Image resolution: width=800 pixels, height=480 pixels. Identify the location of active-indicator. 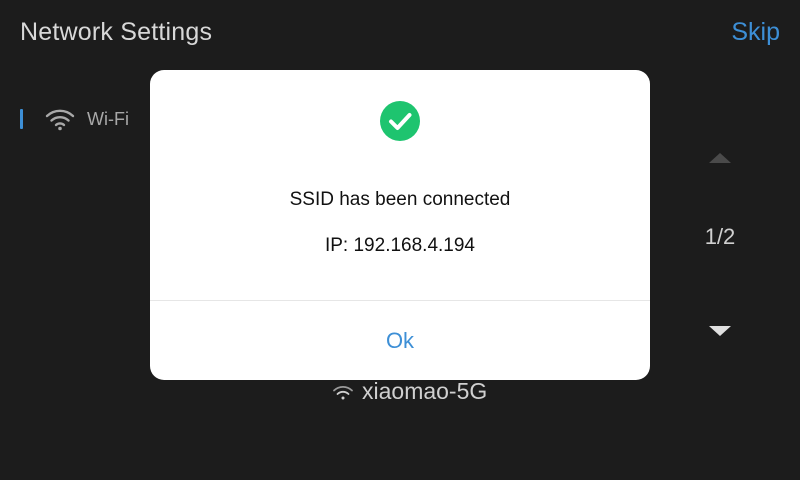
(21, 119).